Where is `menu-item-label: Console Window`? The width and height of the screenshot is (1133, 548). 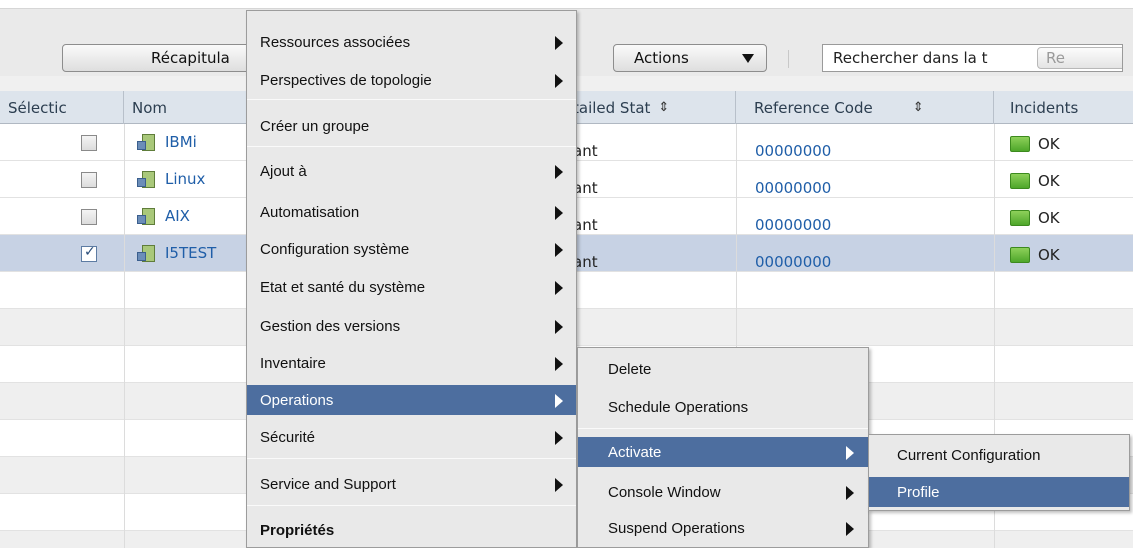 menu-item-label: Console Window is located at coordinates (664, 492).